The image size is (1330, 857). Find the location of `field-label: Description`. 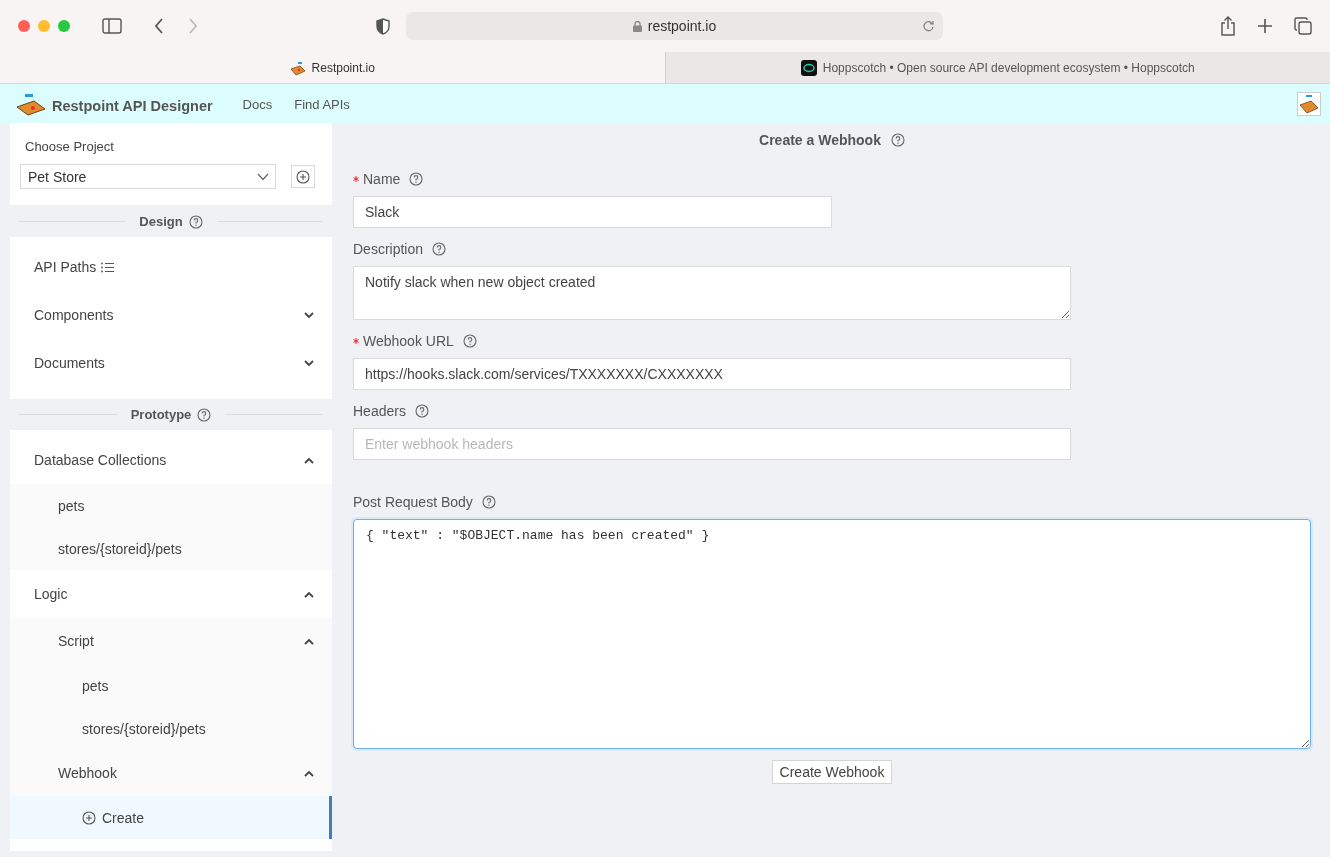

field-label: Description is located at coordinates (388, 249).